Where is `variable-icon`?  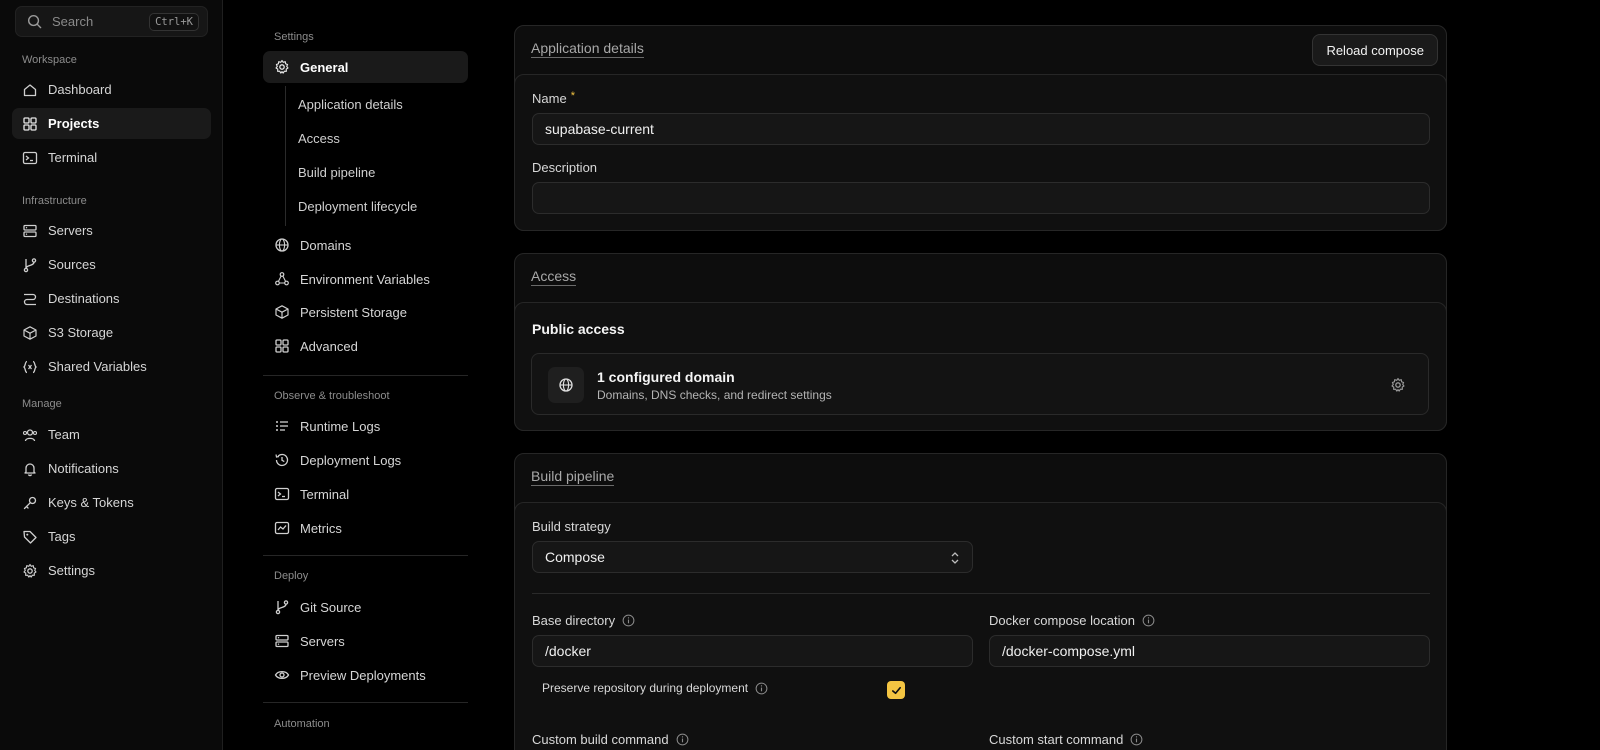 variable-icon is located at coordinates (30, 367).